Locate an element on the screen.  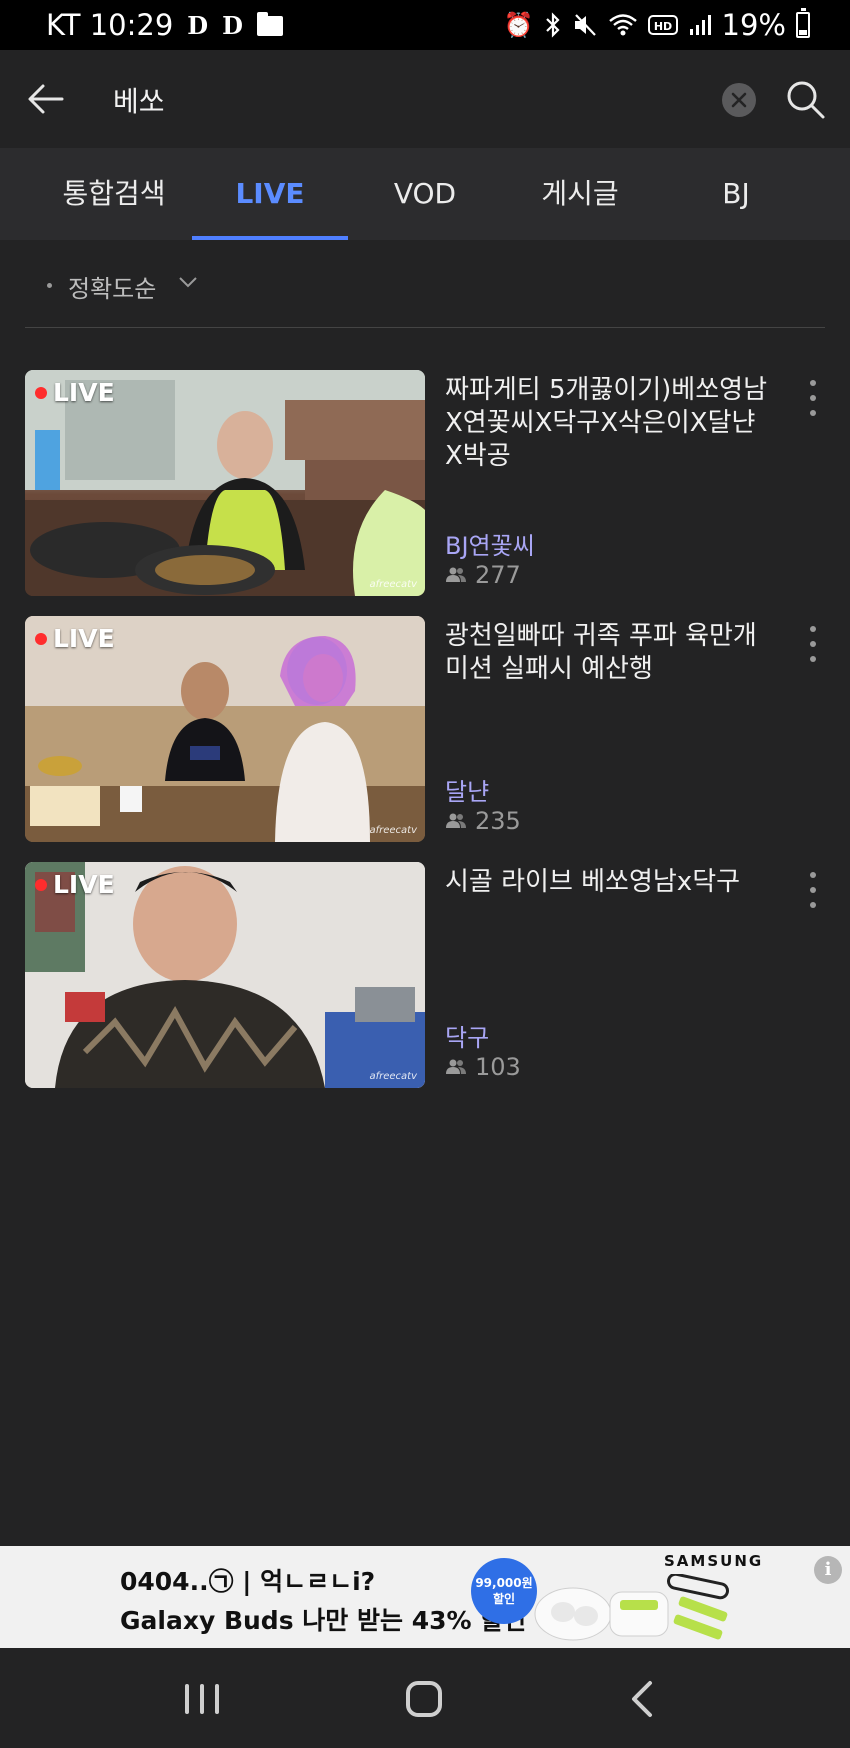
viewer-count: 277 is located at coordinates (483, 575).